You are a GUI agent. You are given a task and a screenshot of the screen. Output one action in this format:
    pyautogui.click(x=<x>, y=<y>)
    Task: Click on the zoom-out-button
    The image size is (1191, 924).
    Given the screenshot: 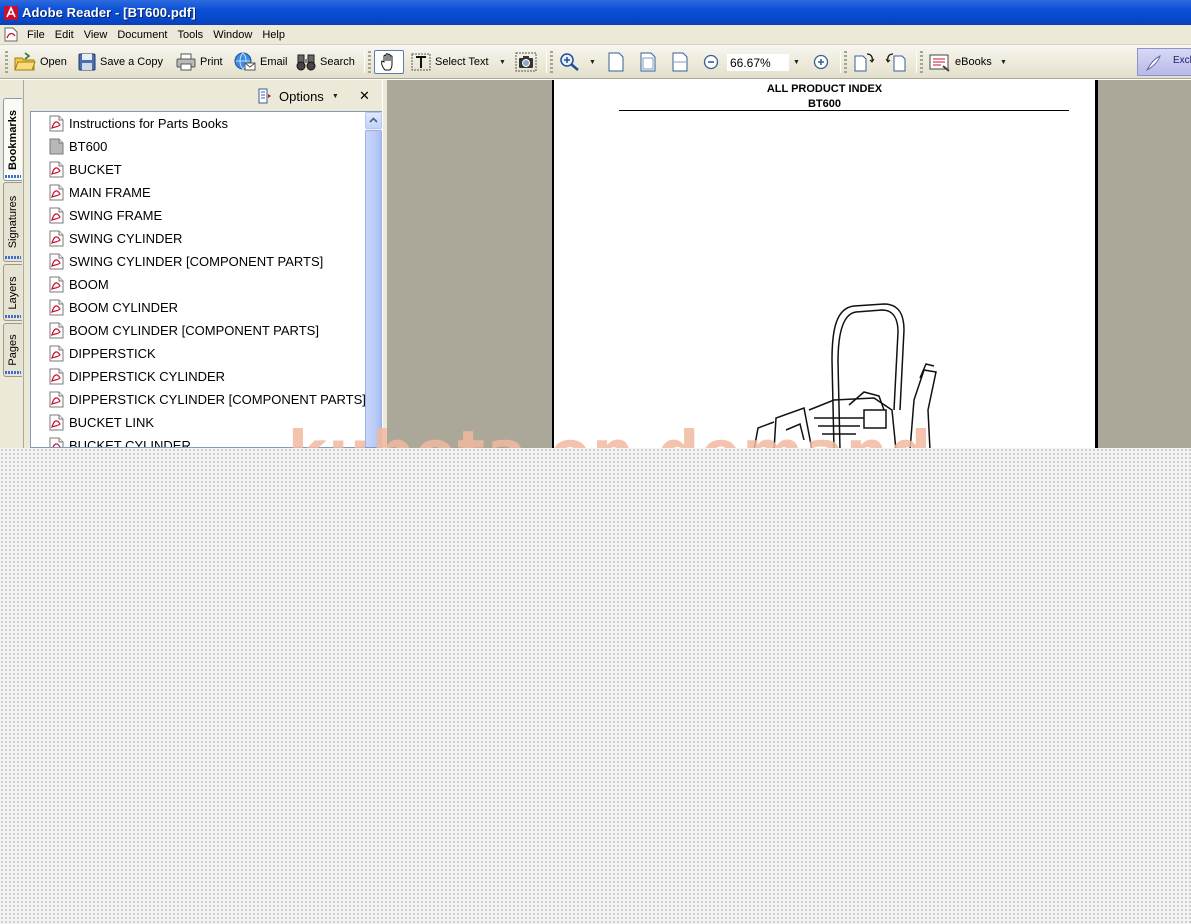 What is the action you would take?
    pyautogui.click(x=711, y=62)
    